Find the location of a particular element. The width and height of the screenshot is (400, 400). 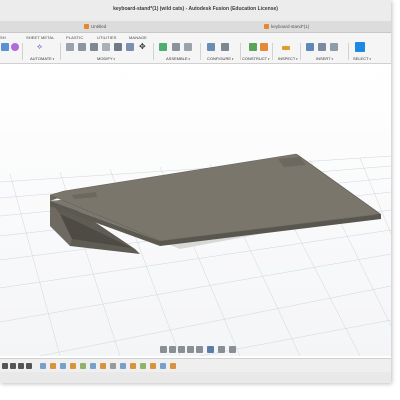

automate-icon: ⟡ is located at coordinates (39, 47).